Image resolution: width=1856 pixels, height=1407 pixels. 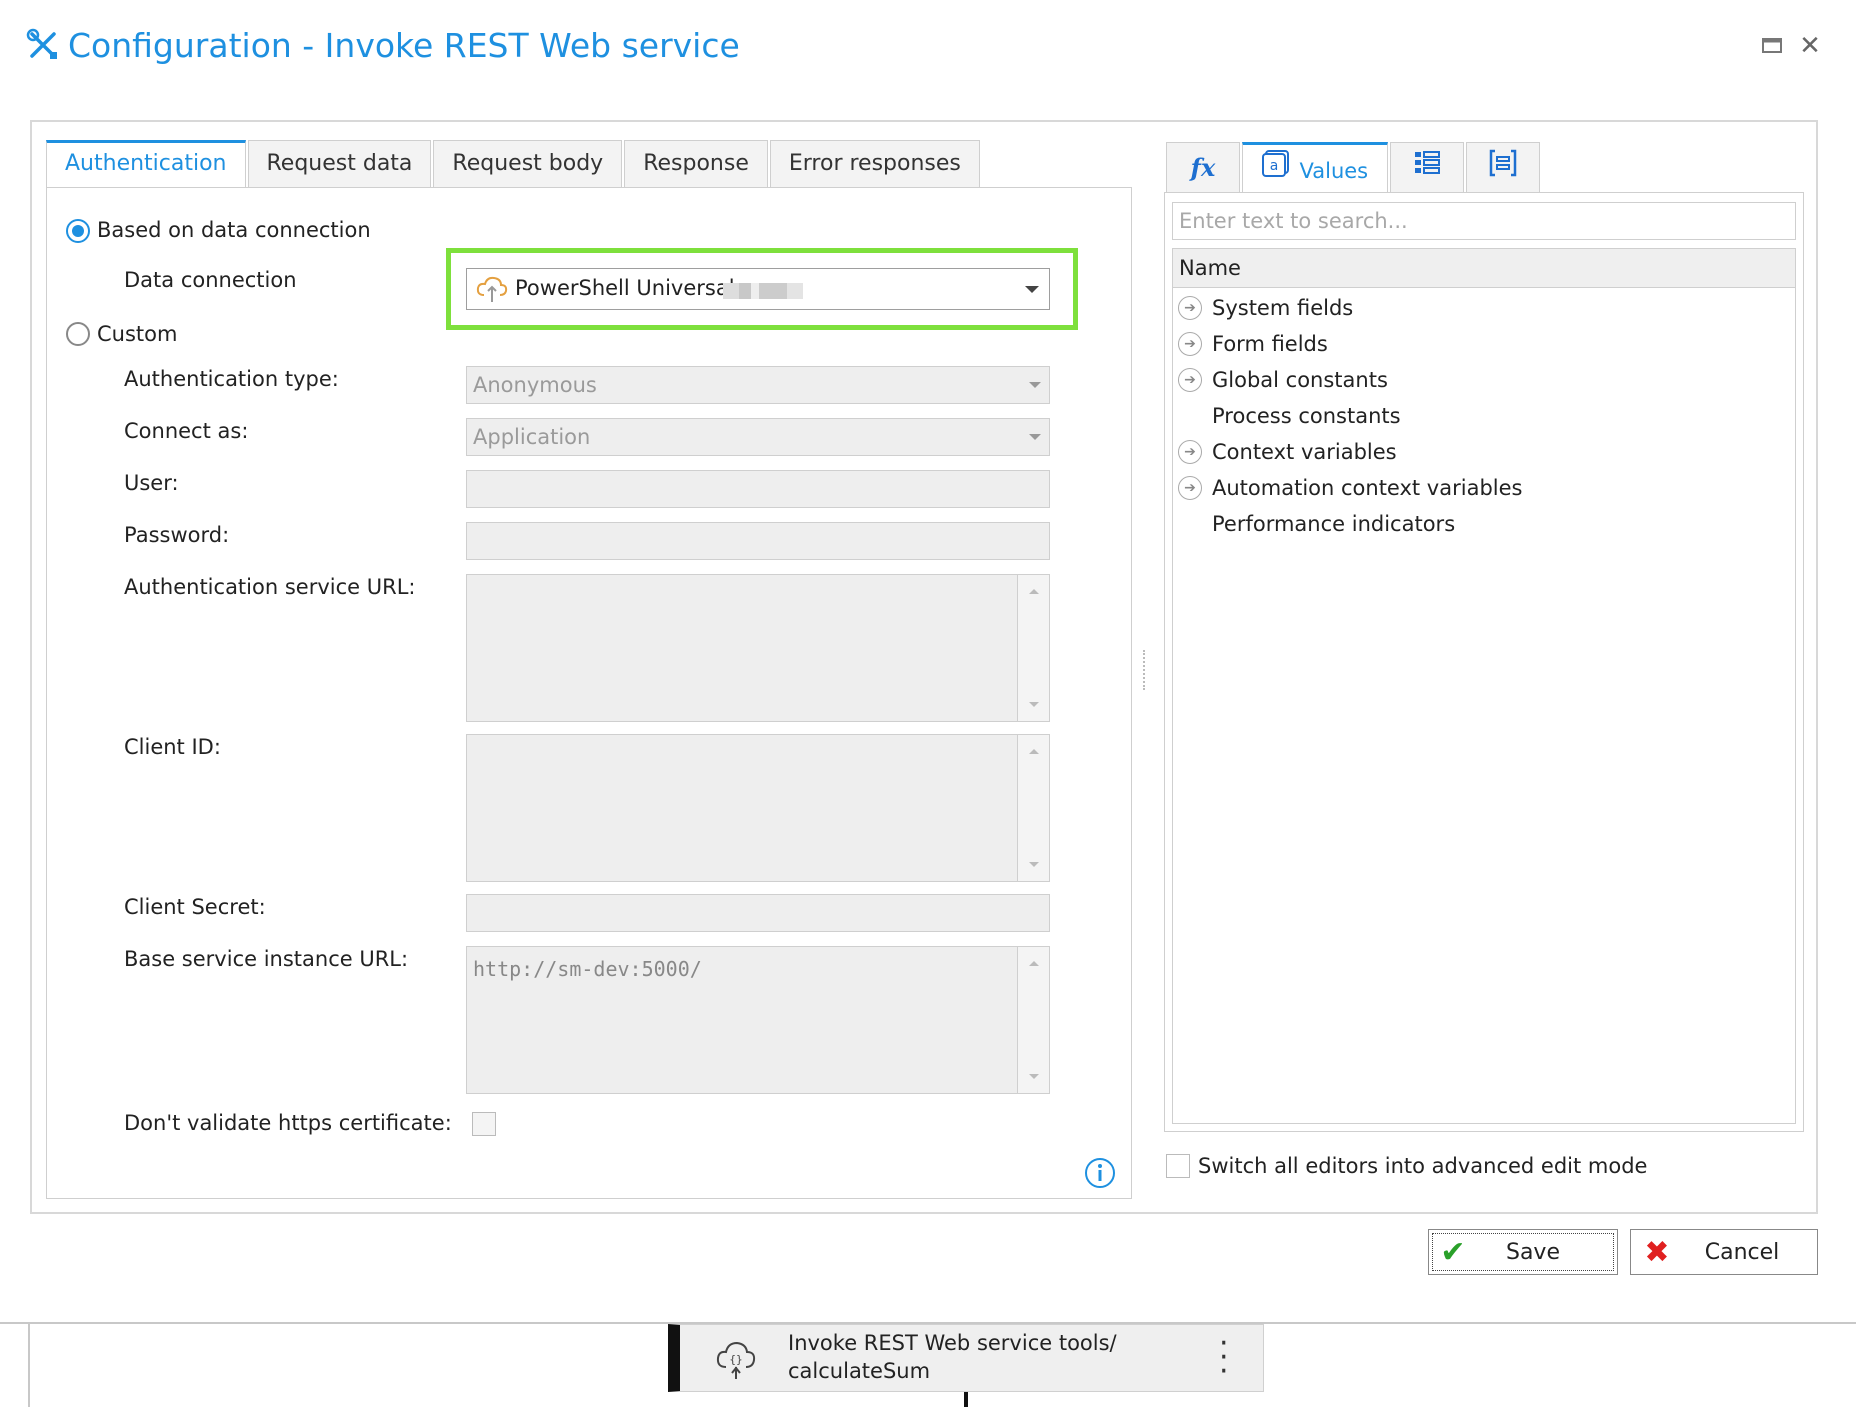 What do you see at coordinates (288, 1123) in the screenshot?
I see `dont-validate-label: Don't validate https certificate:` at bounding box center [288, 1123].